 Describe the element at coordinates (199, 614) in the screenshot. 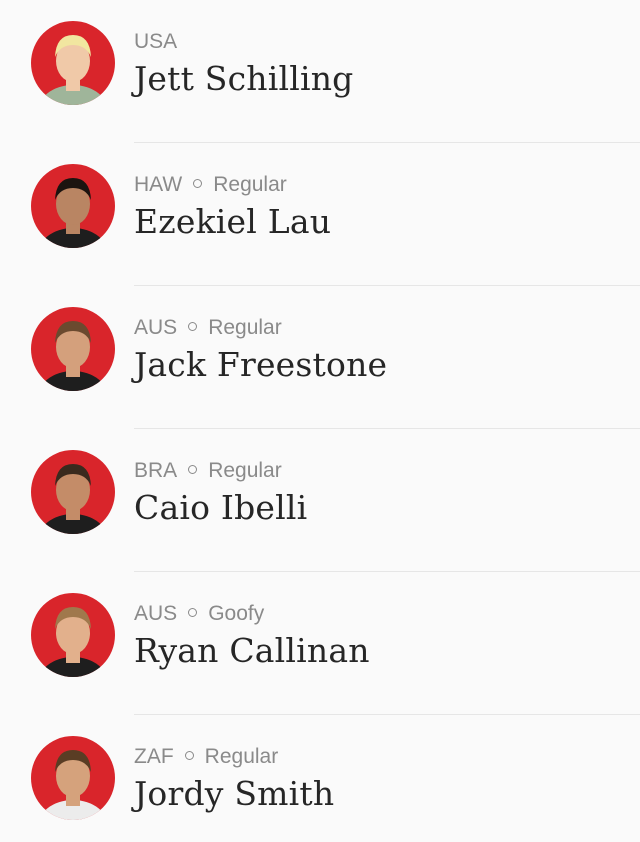

I see `surfer-meta: AUS Goofy` at that location.